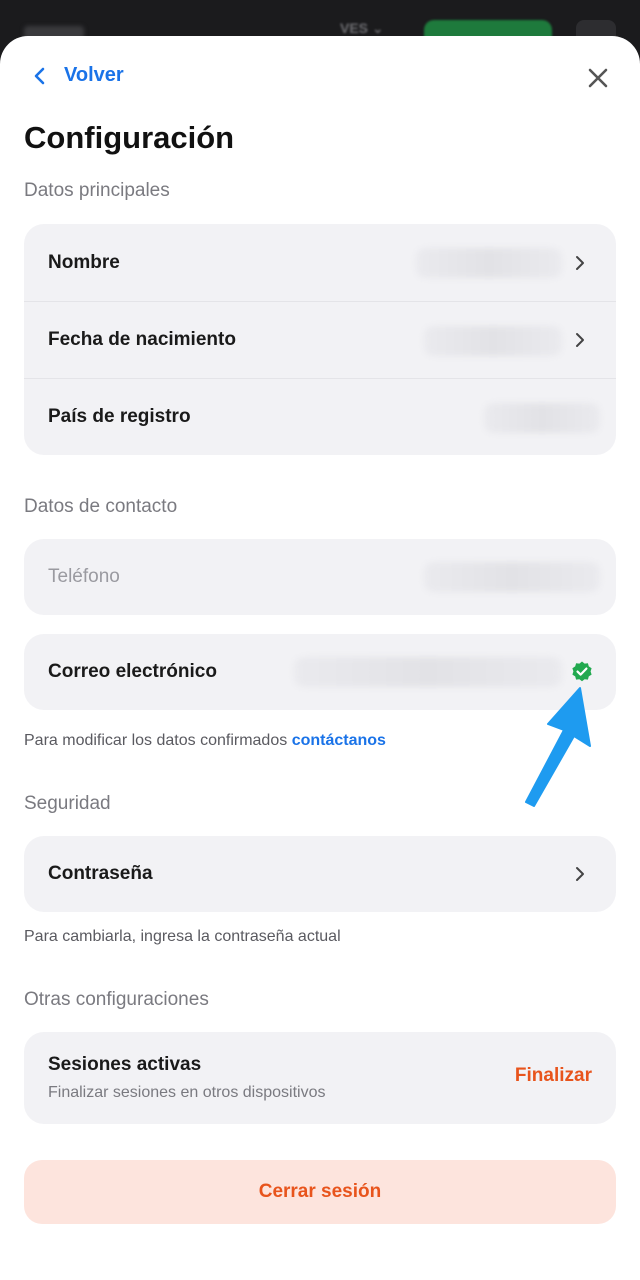  Describe the element at coordinates (598, 78) in the screenshot. I see `close-icon` at that location.